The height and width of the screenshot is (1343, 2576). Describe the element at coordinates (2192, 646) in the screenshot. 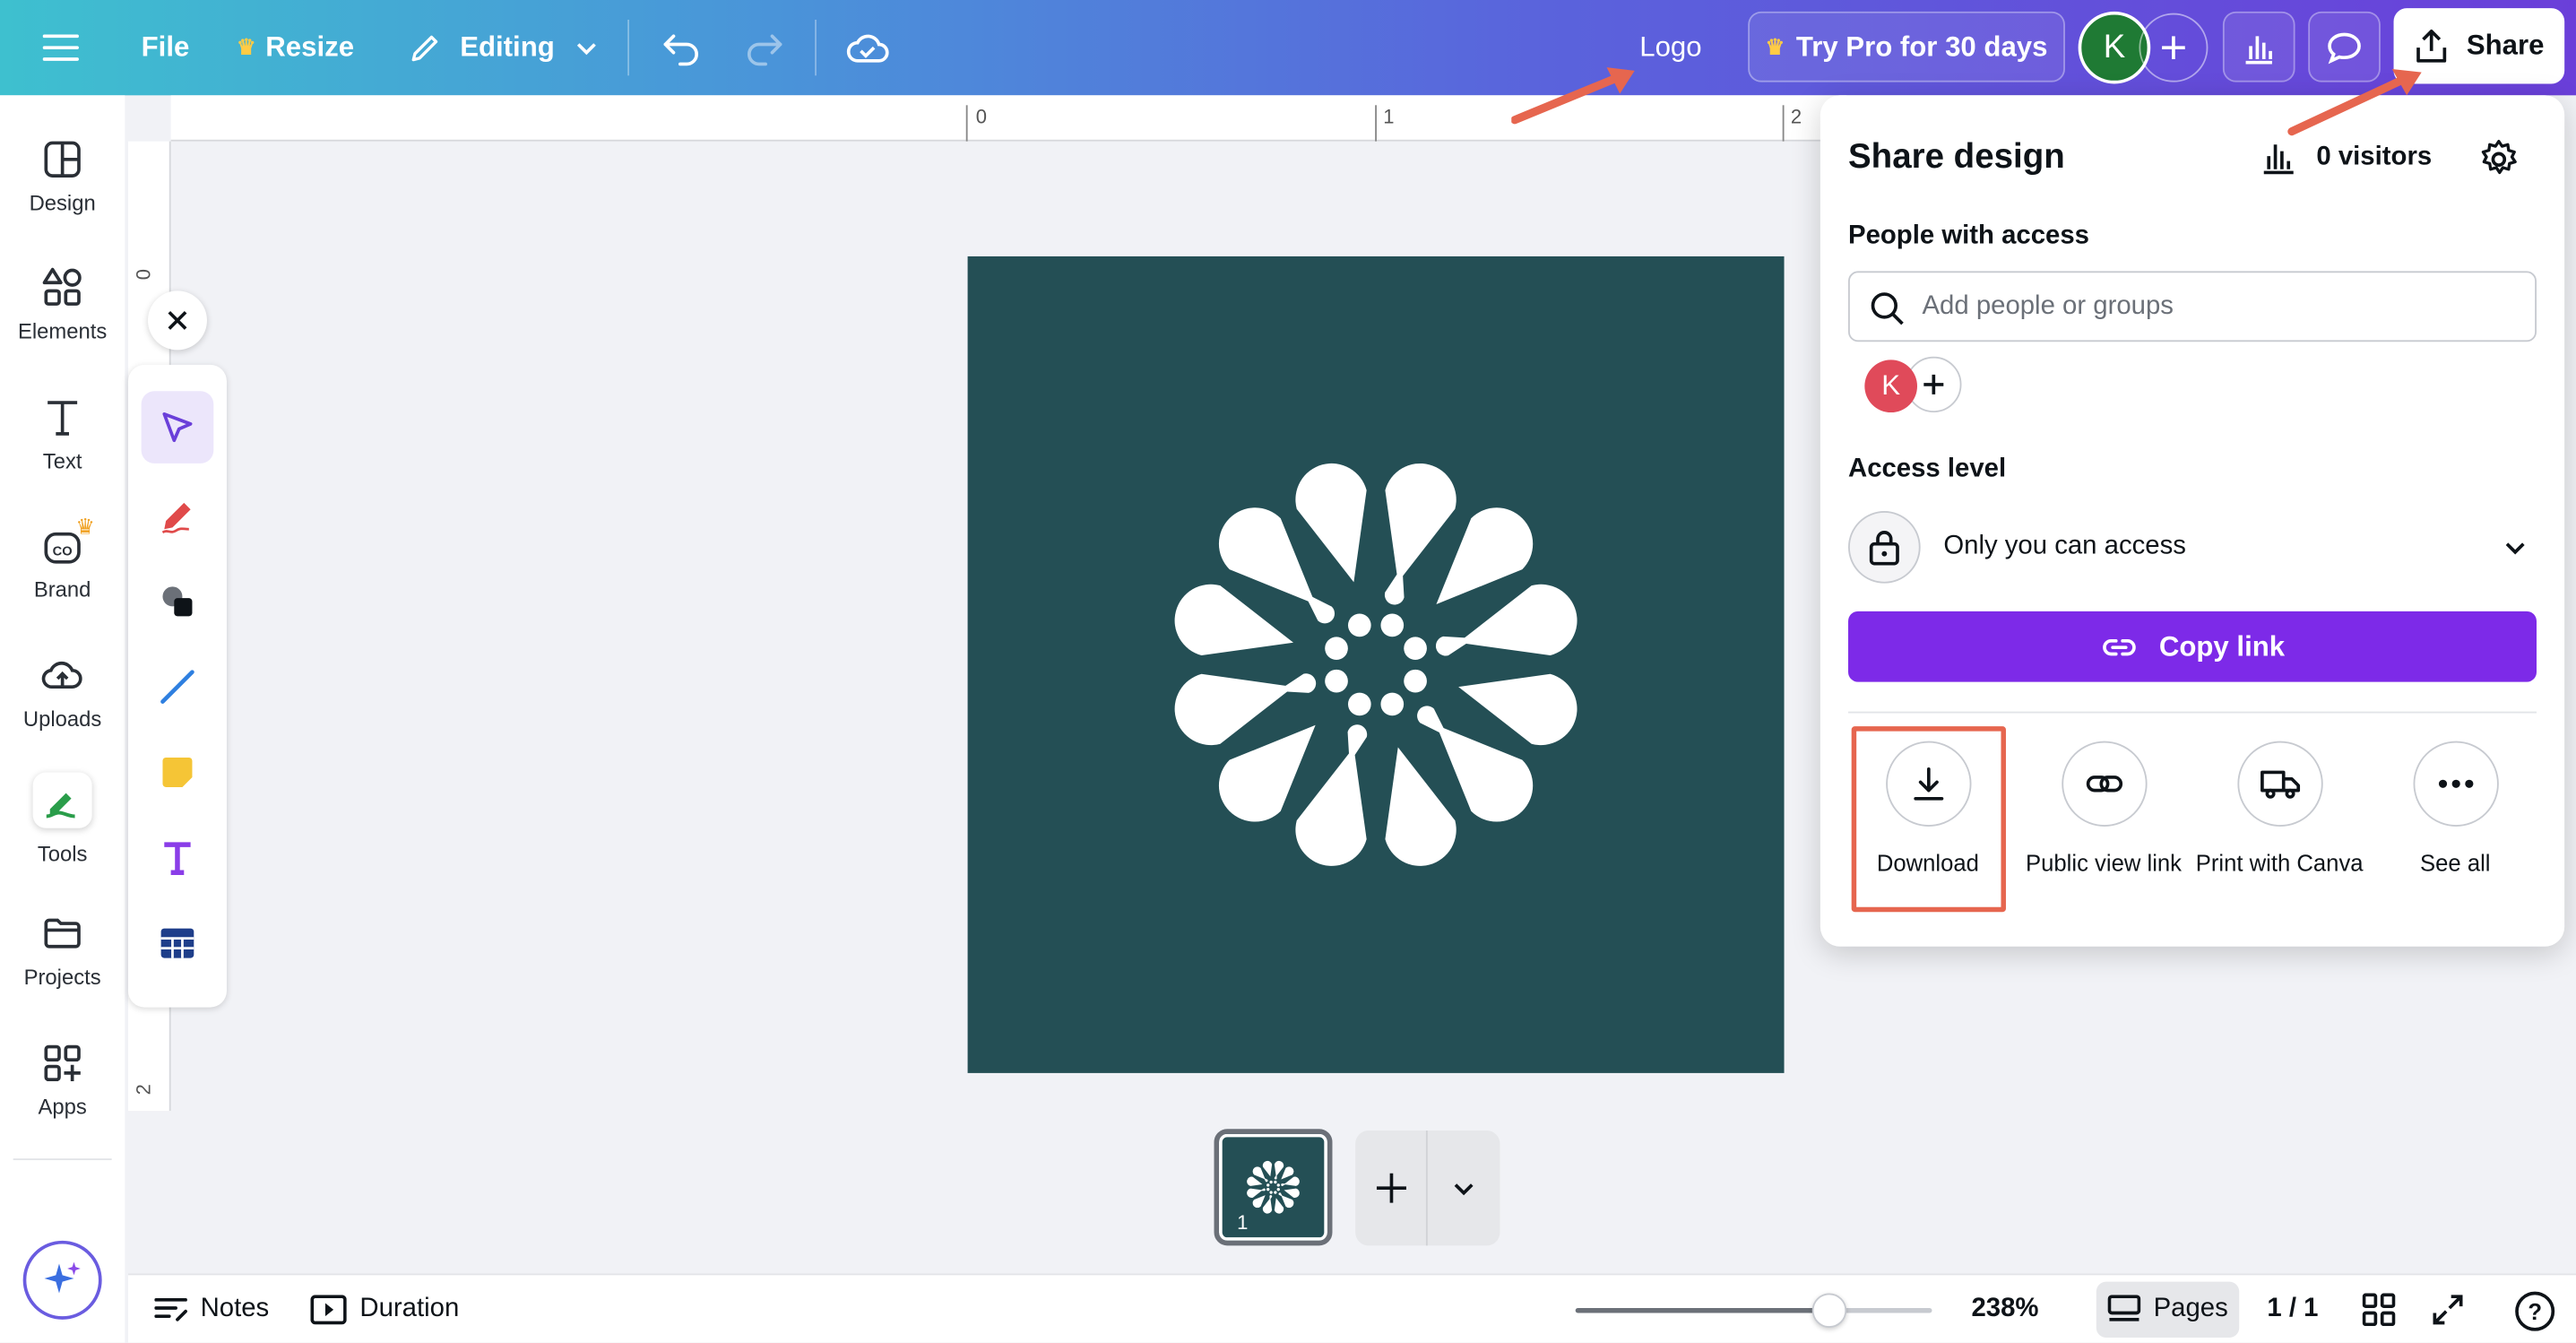

I see `copy-link-button: Copy link` at that location.